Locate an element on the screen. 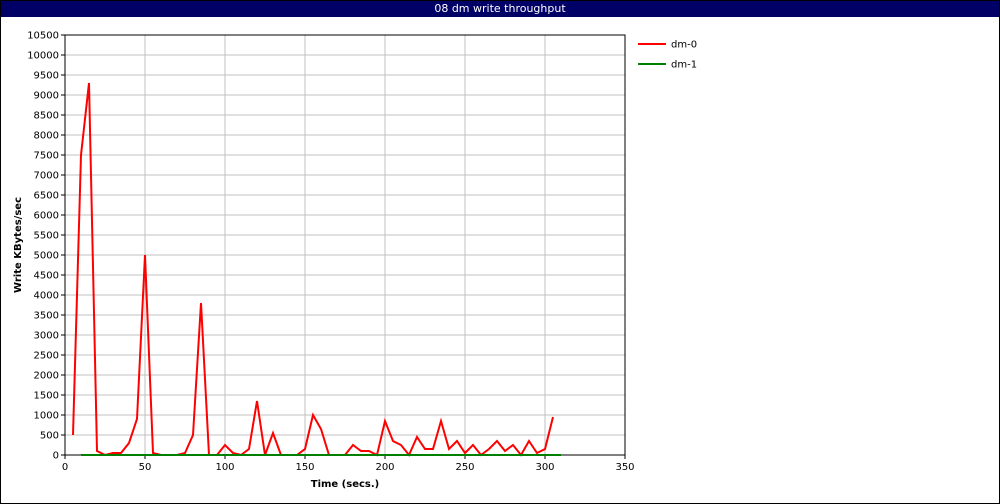 Image resolution: width=1000 pixels, height=504 pixels. y-tick-label: 10500 is located at coordinates (43, 36).